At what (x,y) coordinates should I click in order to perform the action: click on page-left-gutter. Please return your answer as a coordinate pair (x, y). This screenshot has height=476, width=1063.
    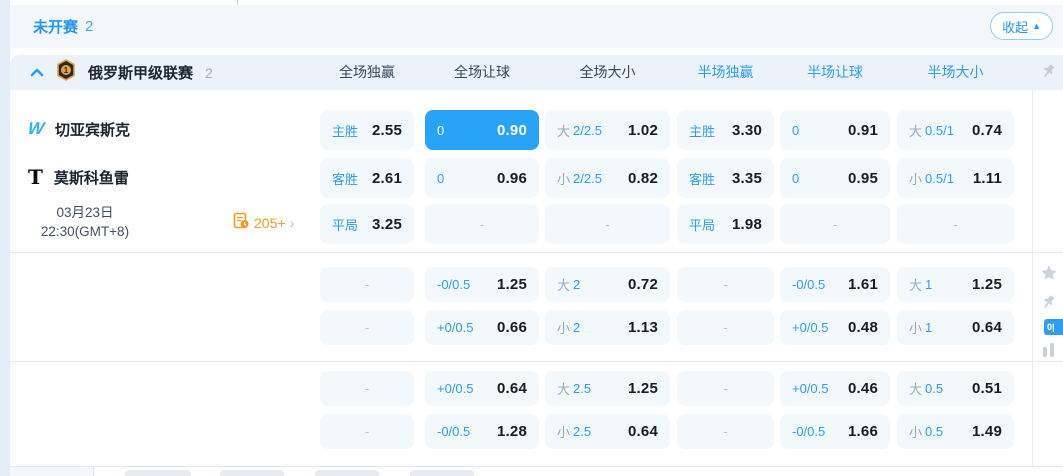
    Looking at the image, I should click on (5, 238).